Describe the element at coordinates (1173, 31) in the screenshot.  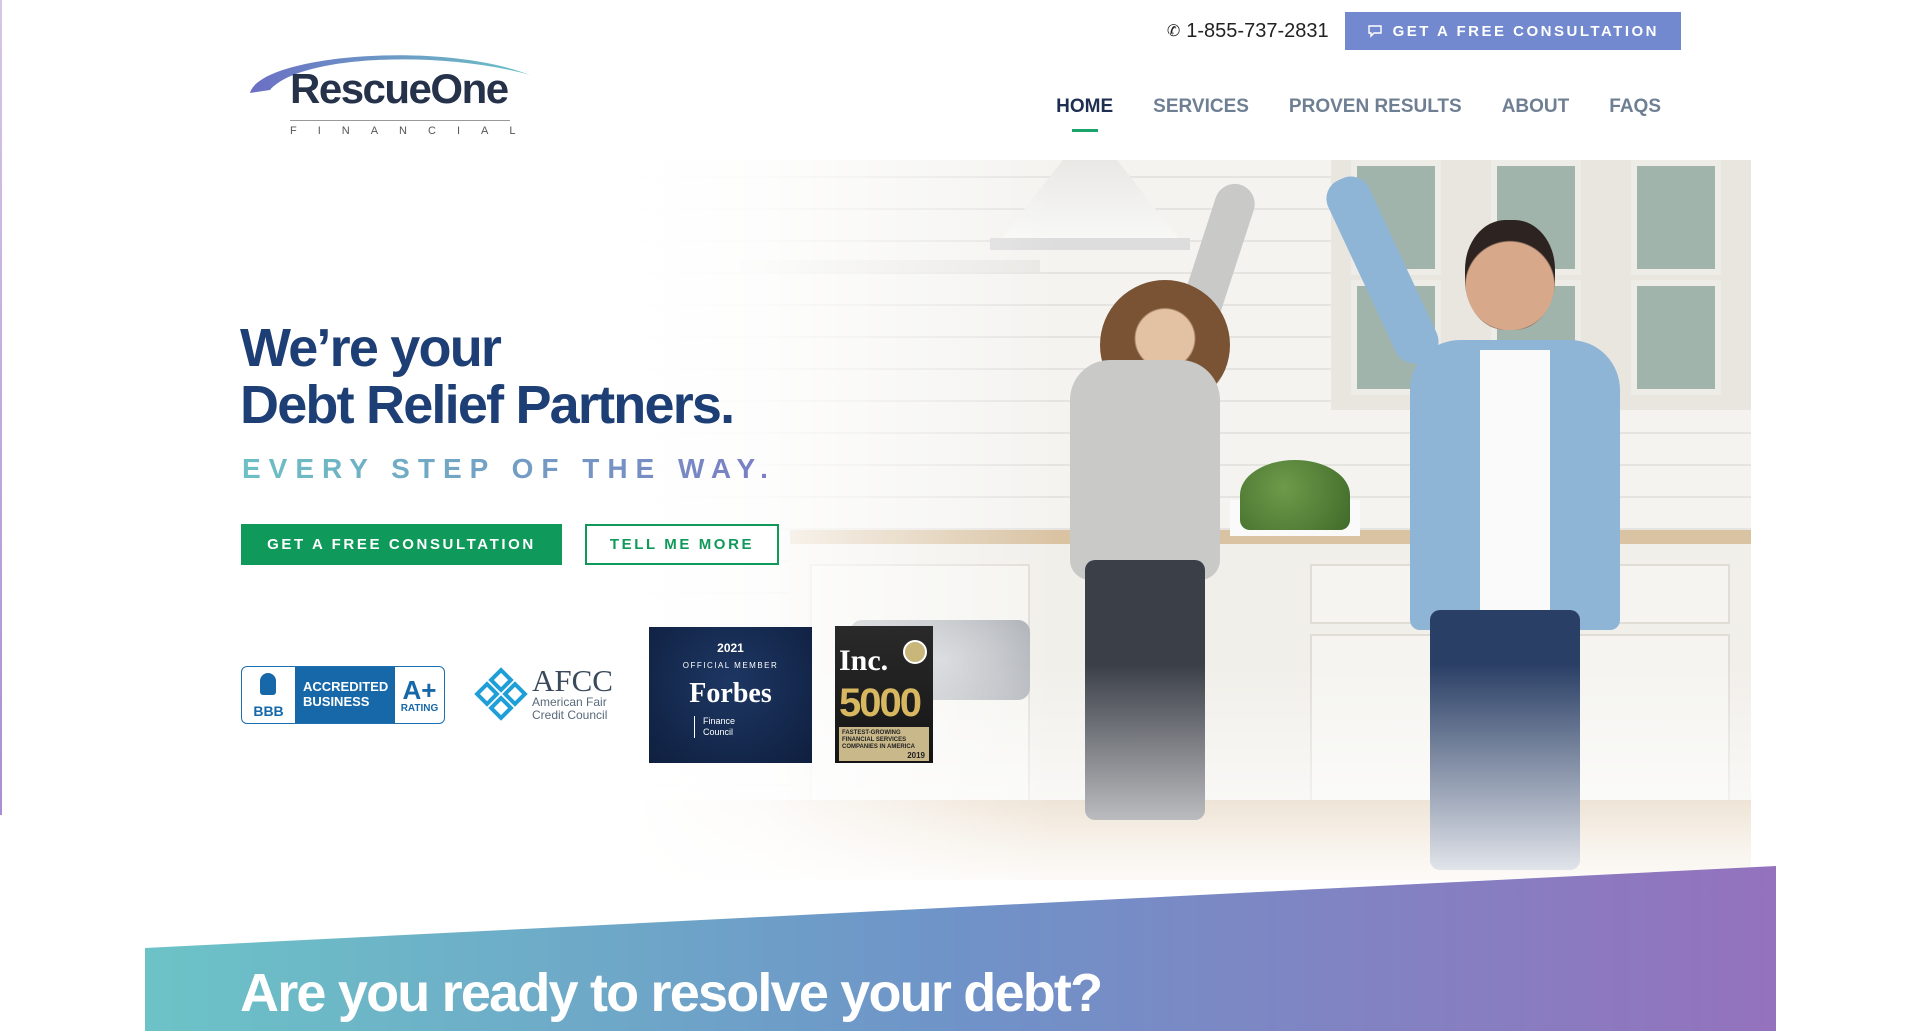
I see `phone-icon: ✆` at that location.